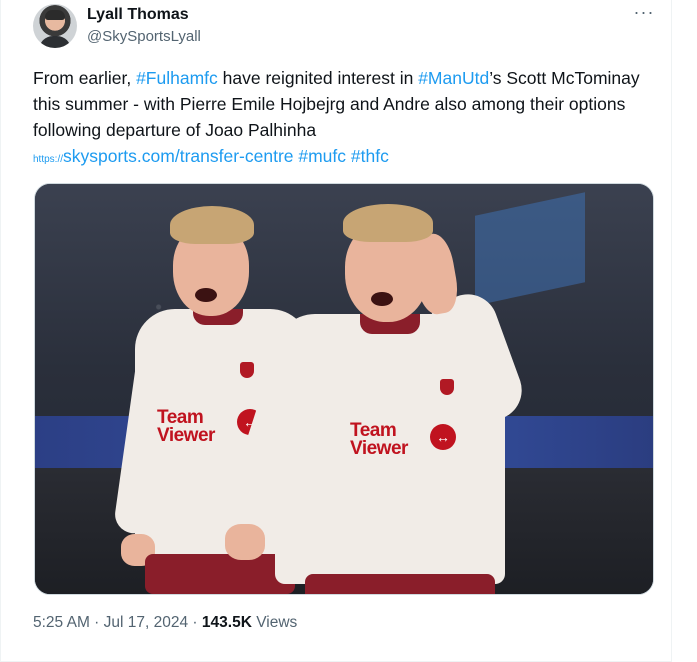 The width and height of the screenshot is (697, 662). Describe the element at coordinates (379, 439) in the screenshot. I see `player-right-sponsor: Team Viewer` at that location.